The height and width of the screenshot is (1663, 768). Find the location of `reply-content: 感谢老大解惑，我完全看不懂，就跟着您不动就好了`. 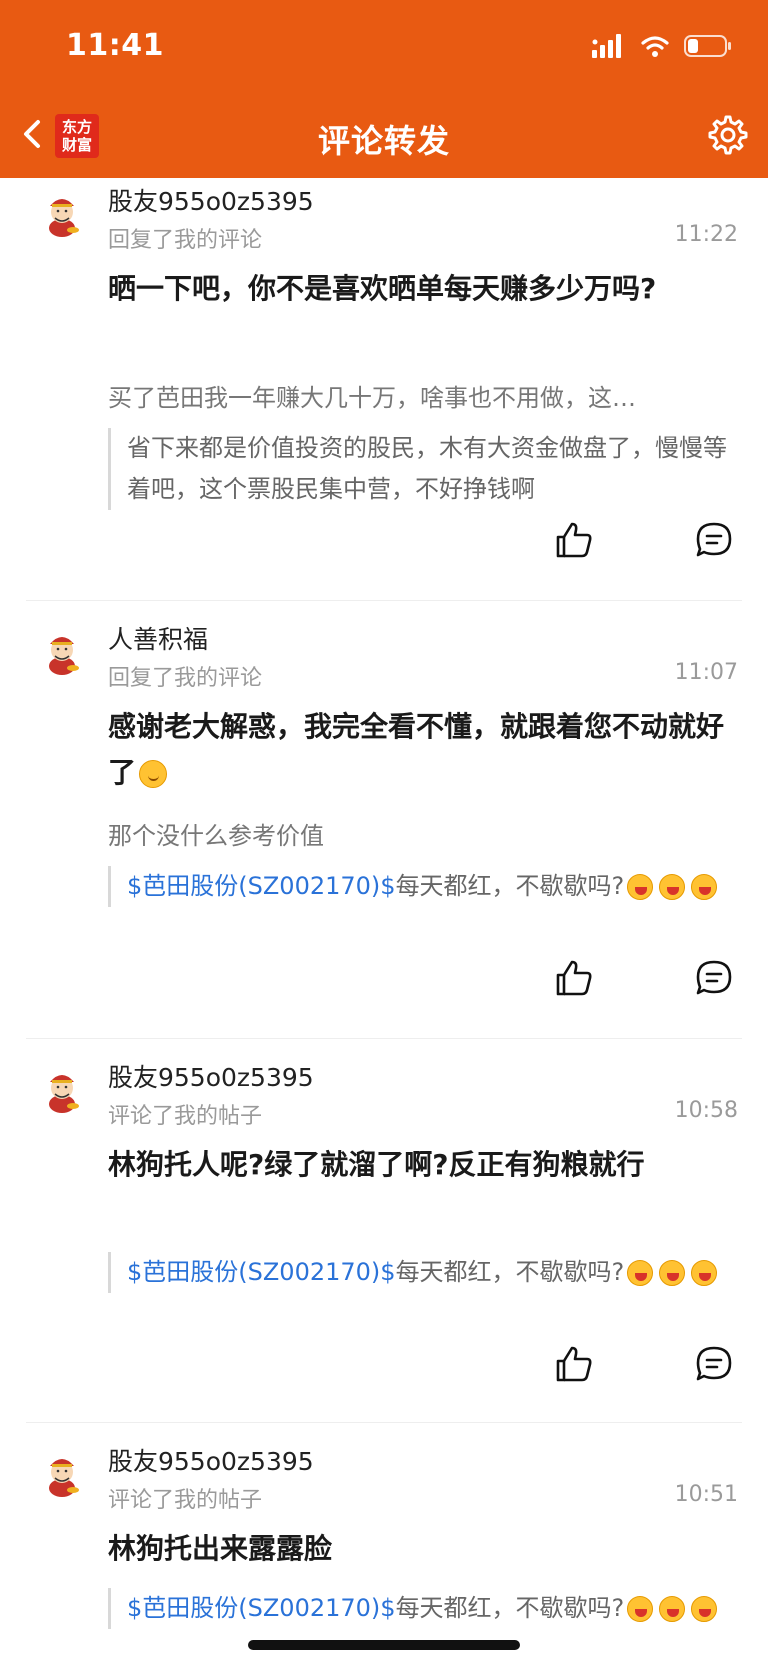

reply-content: 感谢老大解惑，我完全看不懂，就跟着您不动就好了 is located at coordinates (418, 750).